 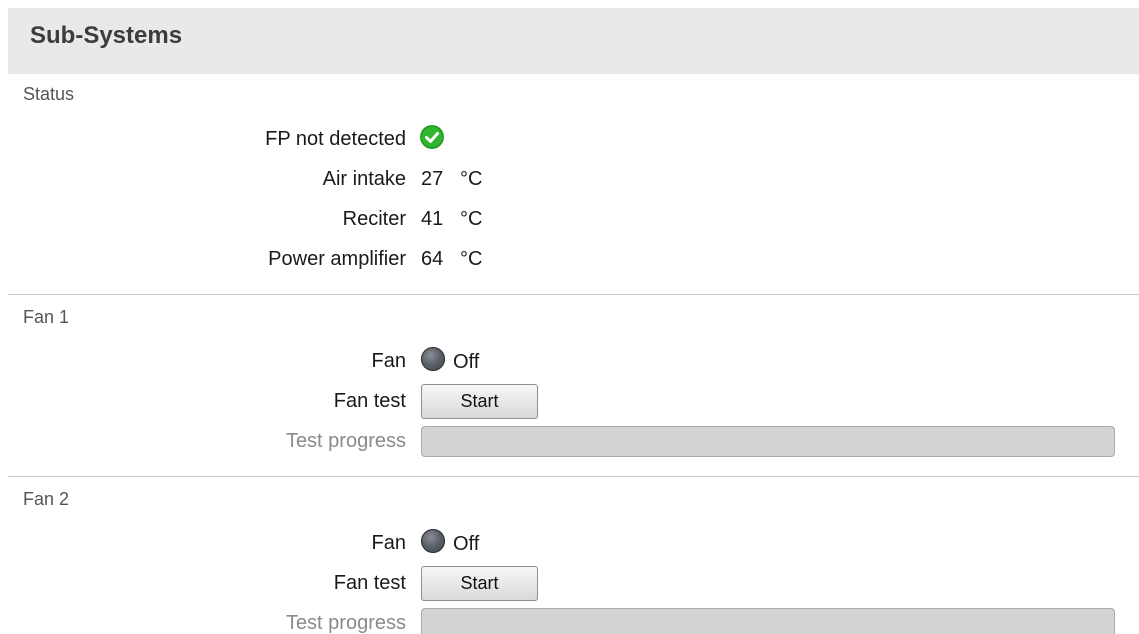 I want to click on fan1-start-button: Start, so click(x=479, y=401).